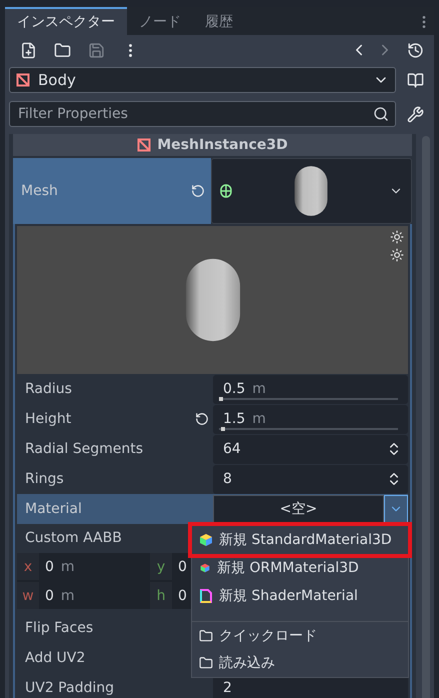 This screenshot has width=439, height=698. I want to click on object-select: Body, so click(202, 80).